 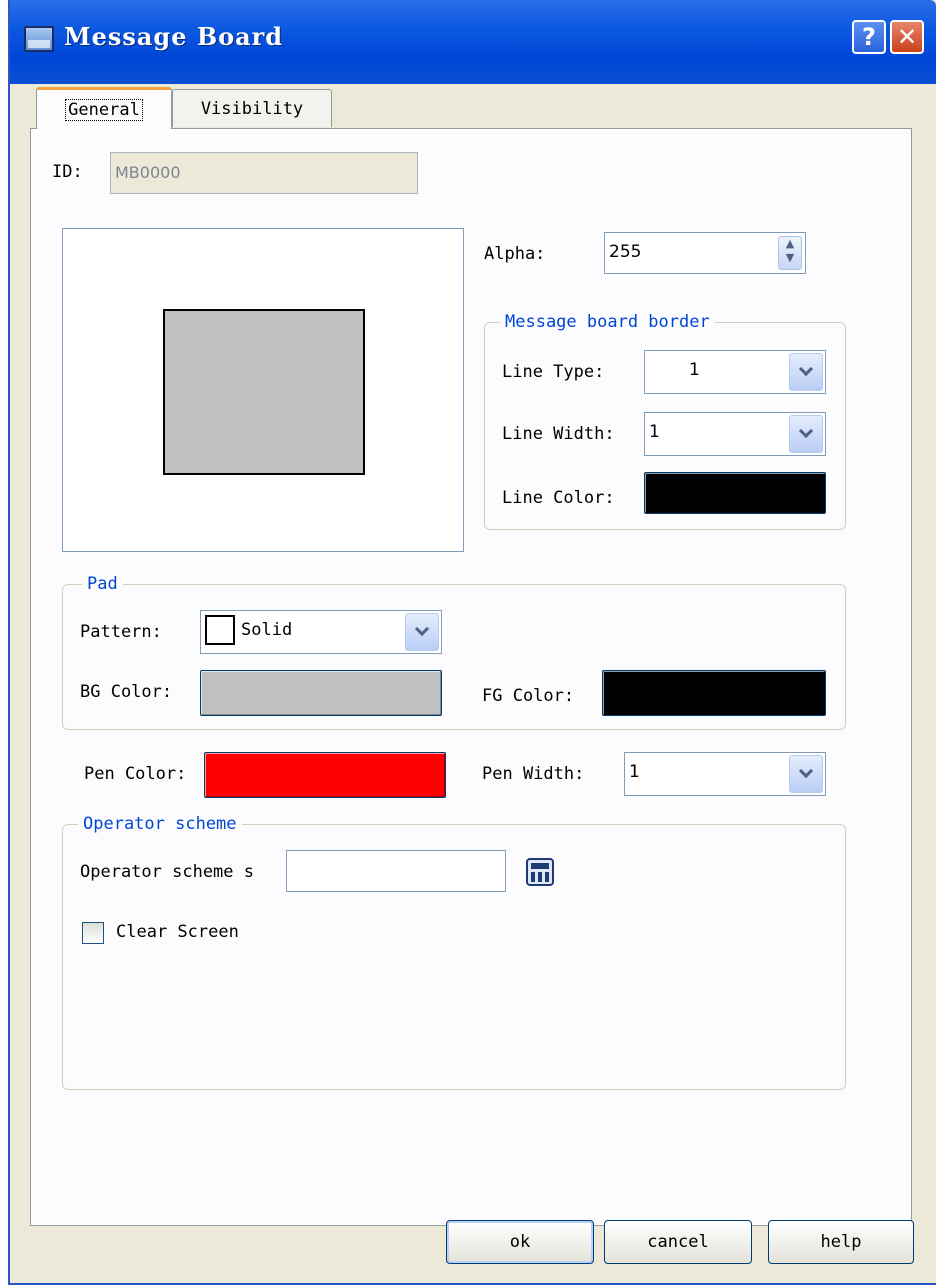 I want to click on border-group-legend: Message board border, so click(x=607, y=322).